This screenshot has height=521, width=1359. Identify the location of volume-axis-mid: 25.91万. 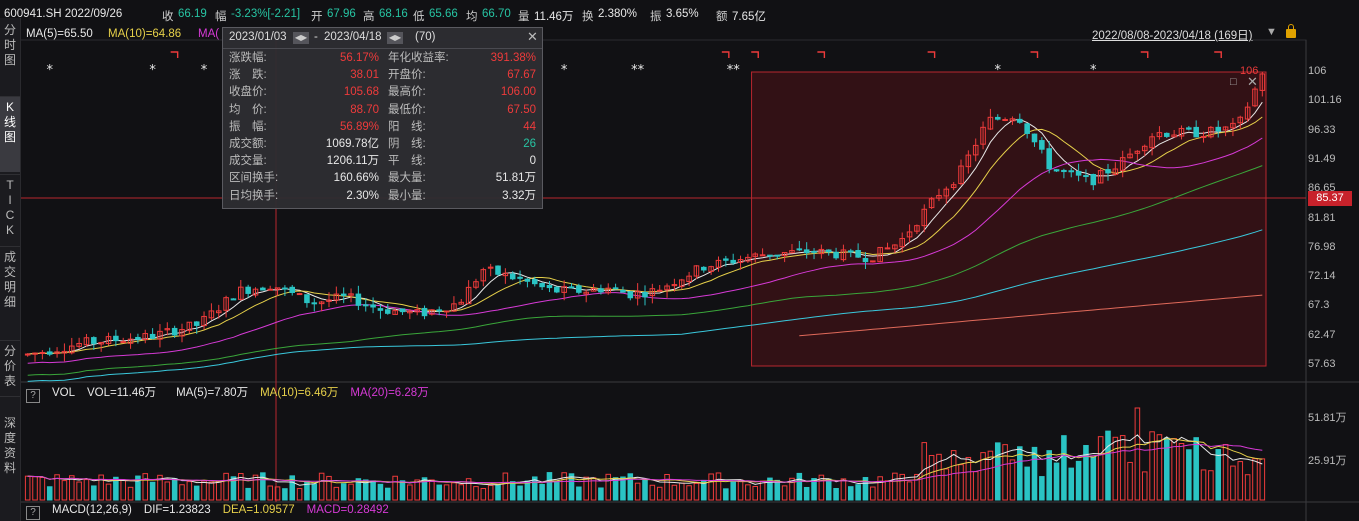
(1327, 461).